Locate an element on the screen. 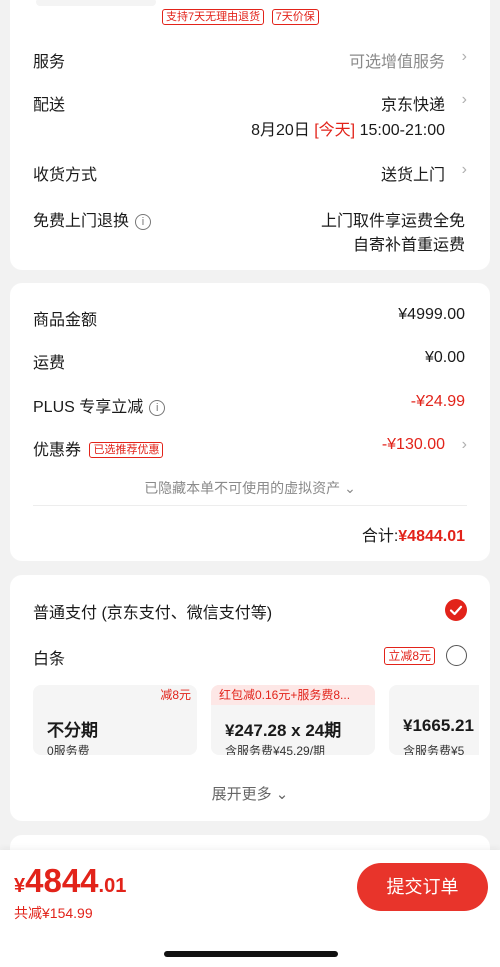  plus-label-wrap: PLUS 专享立减 i is located at coordinates (99, 405).